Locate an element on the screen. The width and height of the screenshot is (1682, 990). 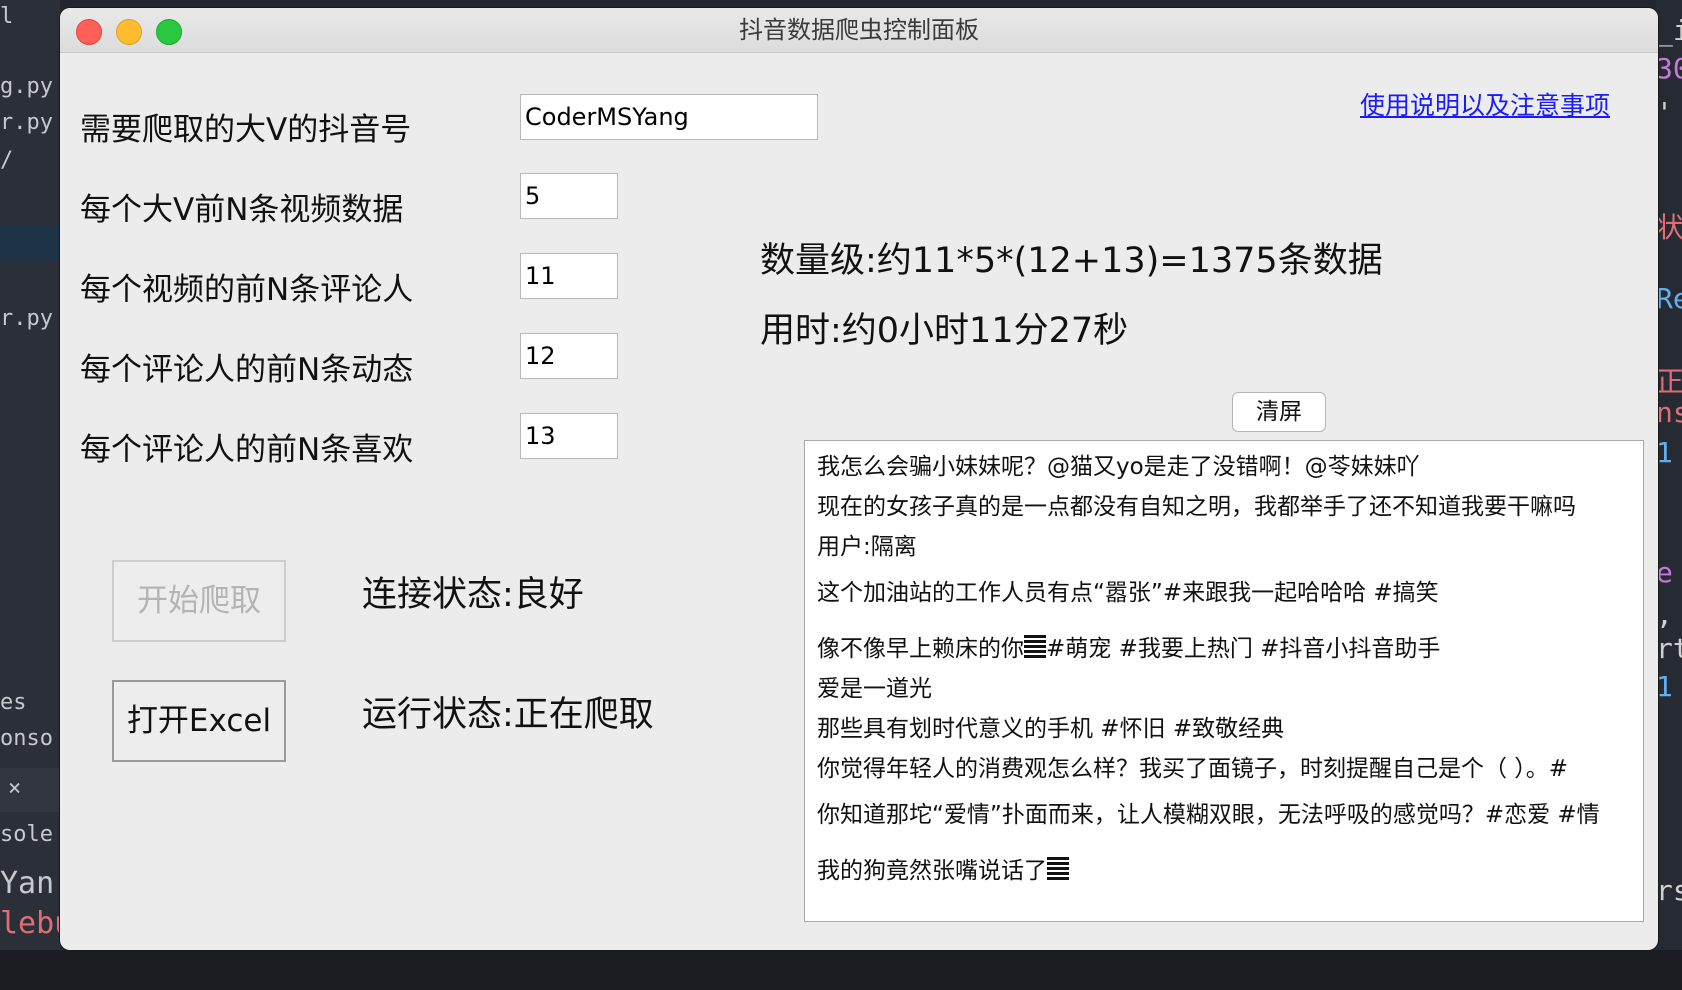
title-bar: 抖音数据爬虫控制面板 is located at coordinates (859, 30).